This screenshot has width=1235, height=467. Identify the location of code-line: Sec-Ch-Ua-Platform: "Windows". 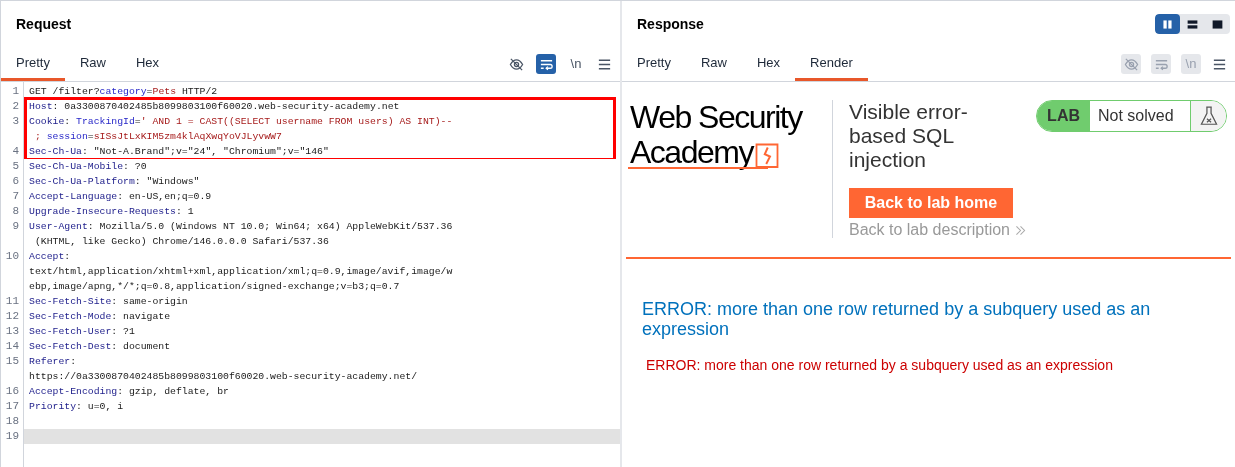
(114, 182).